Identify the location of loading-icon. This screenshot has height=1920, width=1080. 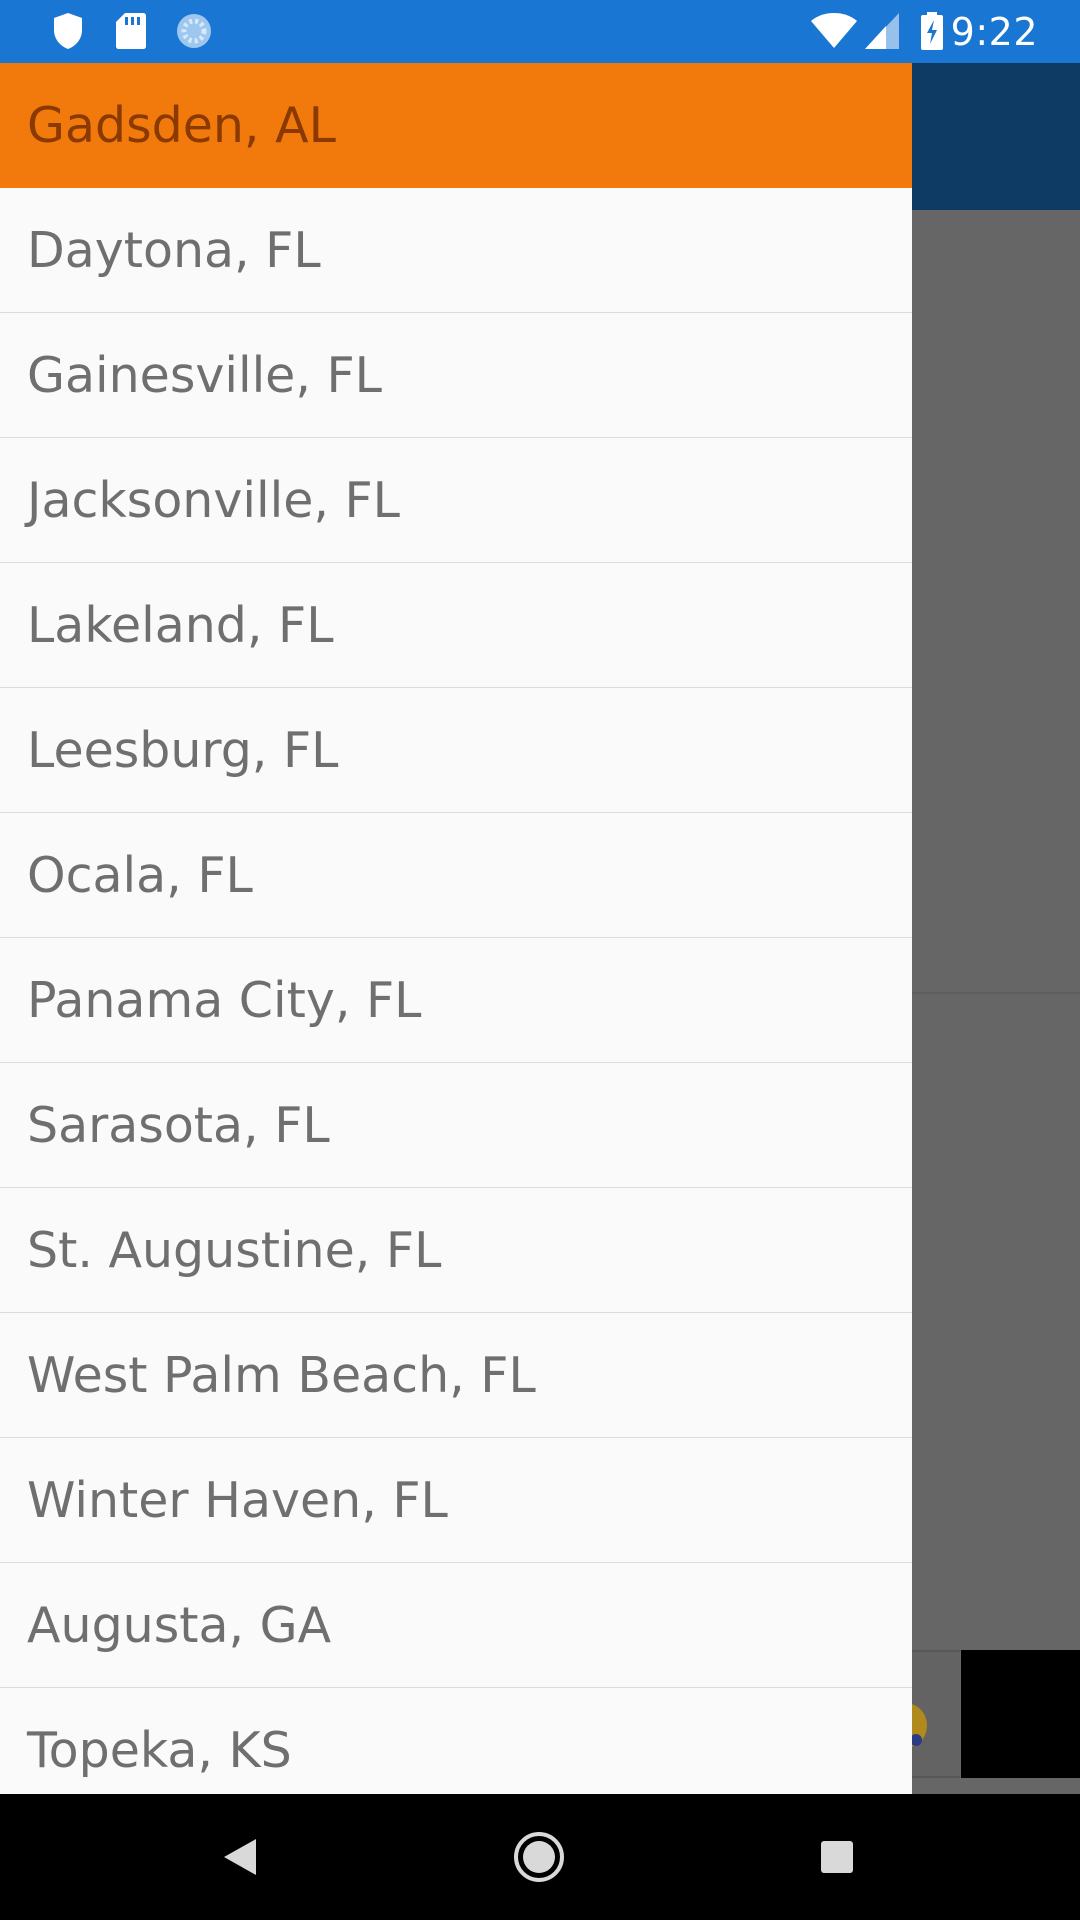
(194, 31).